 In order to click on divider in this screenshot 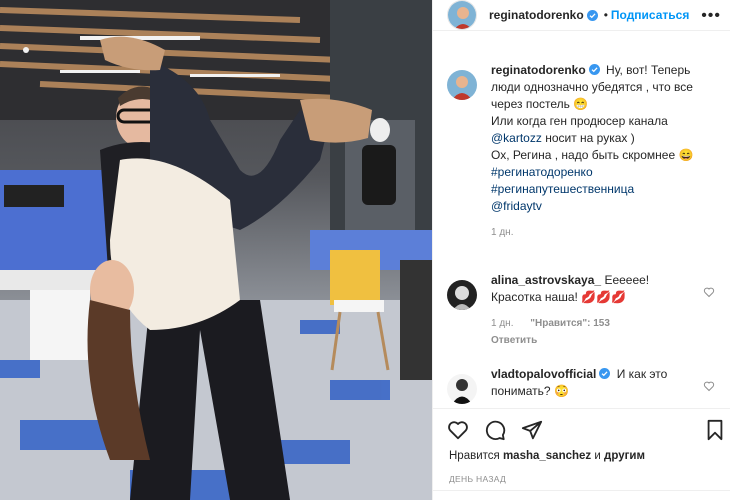, I will do `click(581, 490)`.